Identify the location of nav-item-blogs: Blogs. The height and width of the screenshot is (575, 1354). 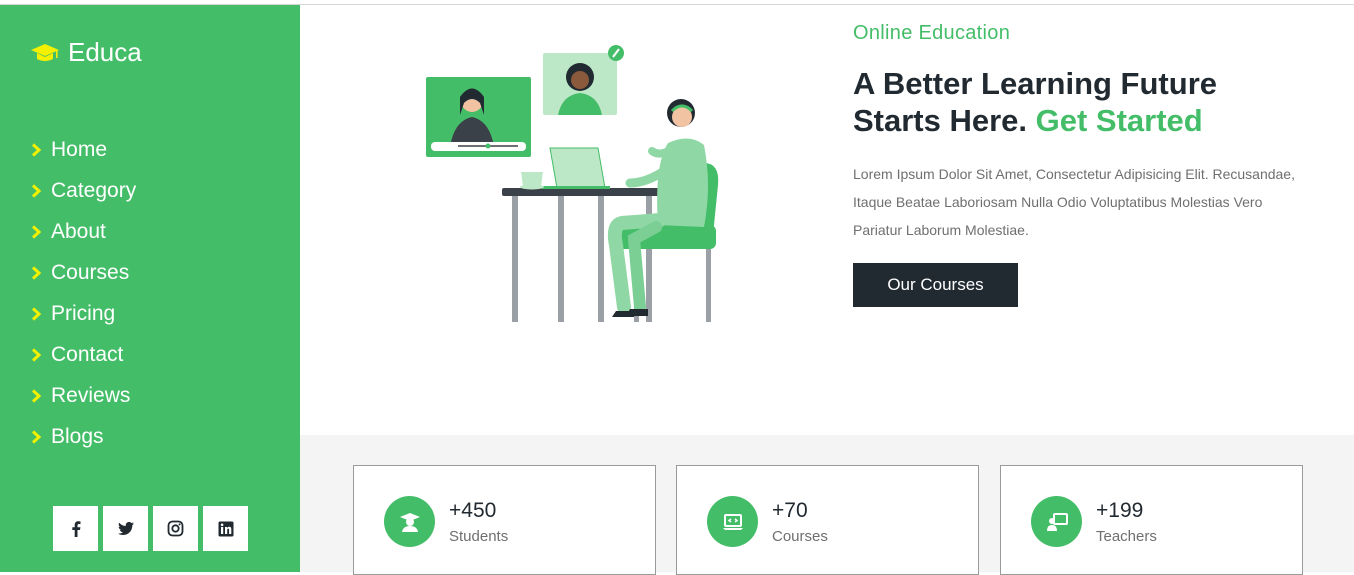
(83, 436).